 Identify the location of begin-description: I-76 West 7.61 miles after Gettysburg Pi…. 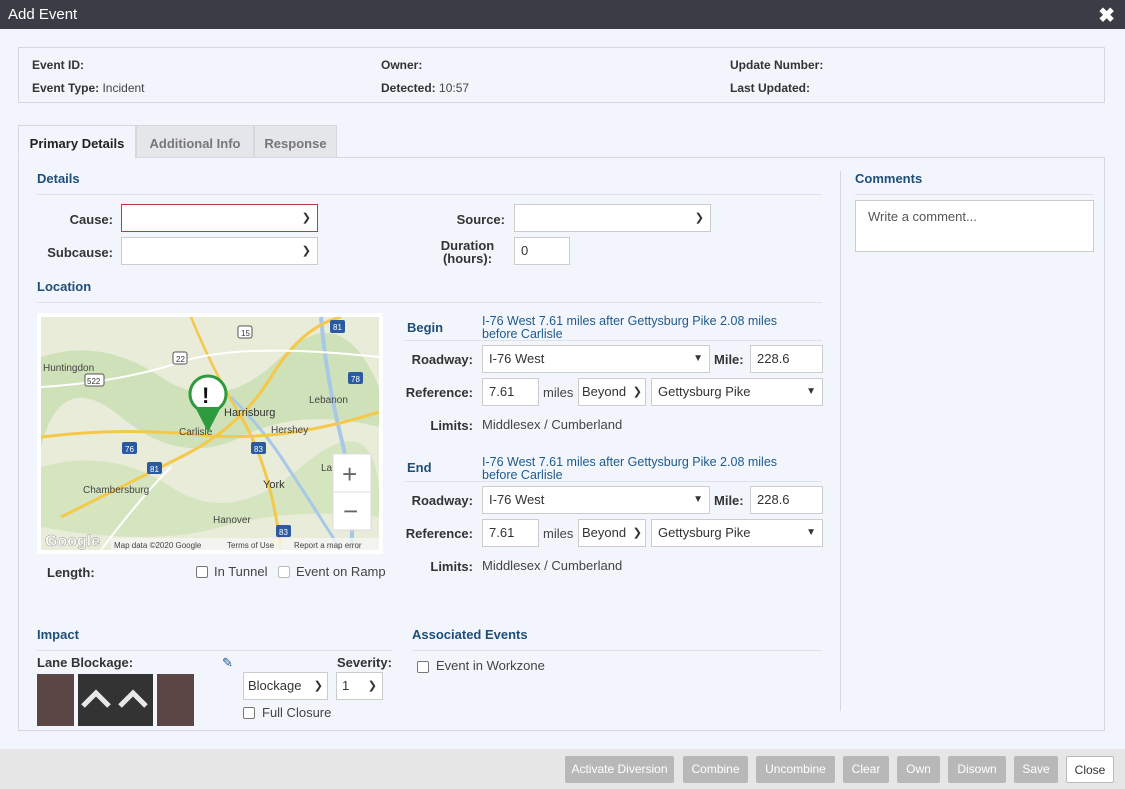
(629, 328).